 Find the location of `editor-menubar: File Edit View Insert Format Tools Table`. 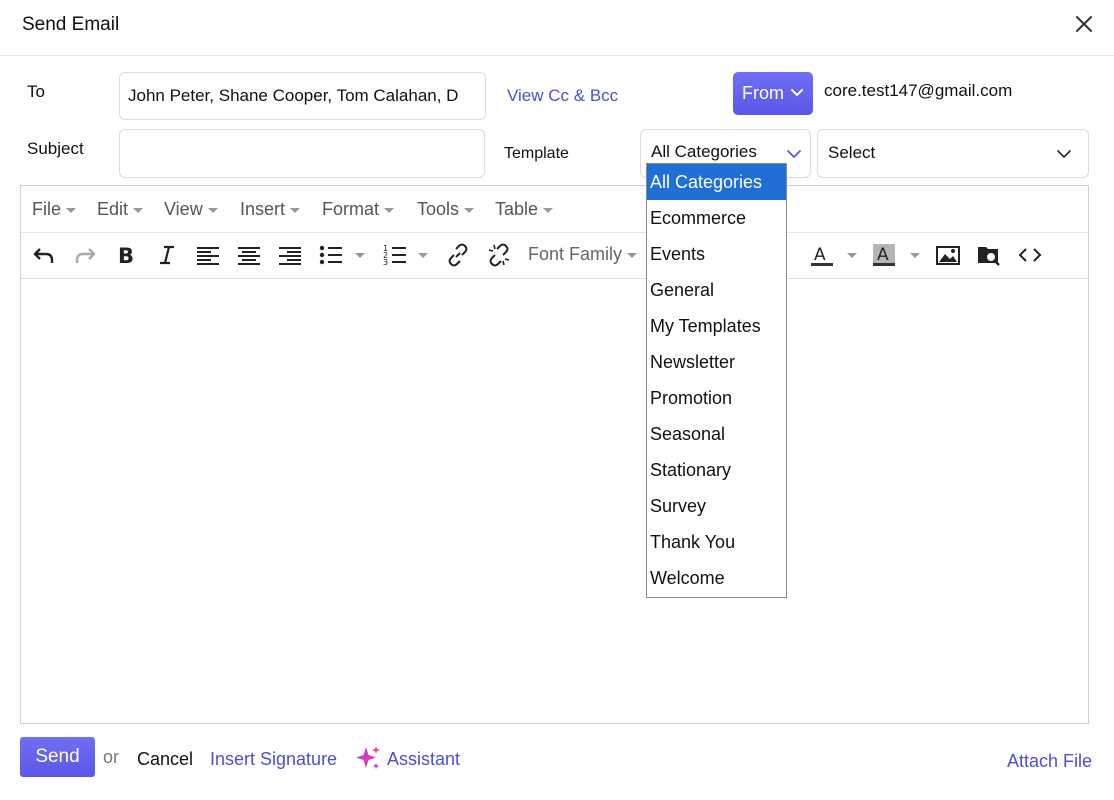

editor-menubar: File Edit View Insert Format Tools Table is located at coordinates (554, 209).